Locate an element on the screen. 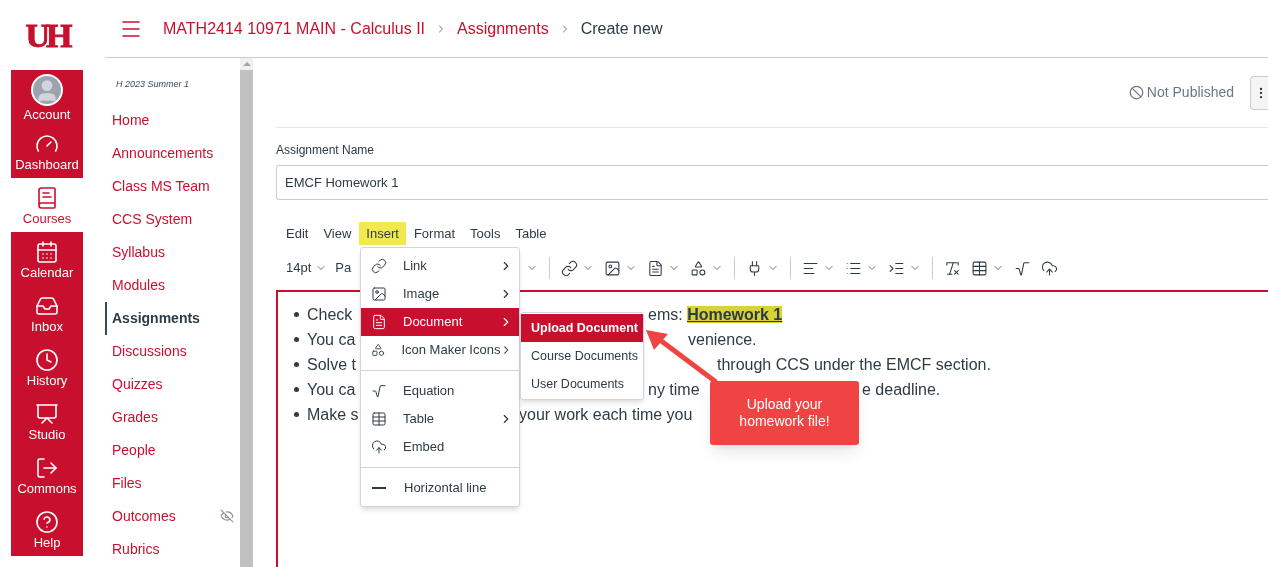 The height and width of the screenshot is (567, 1268). course-nav-item: Quizzes is located at coordinates (172, 384).